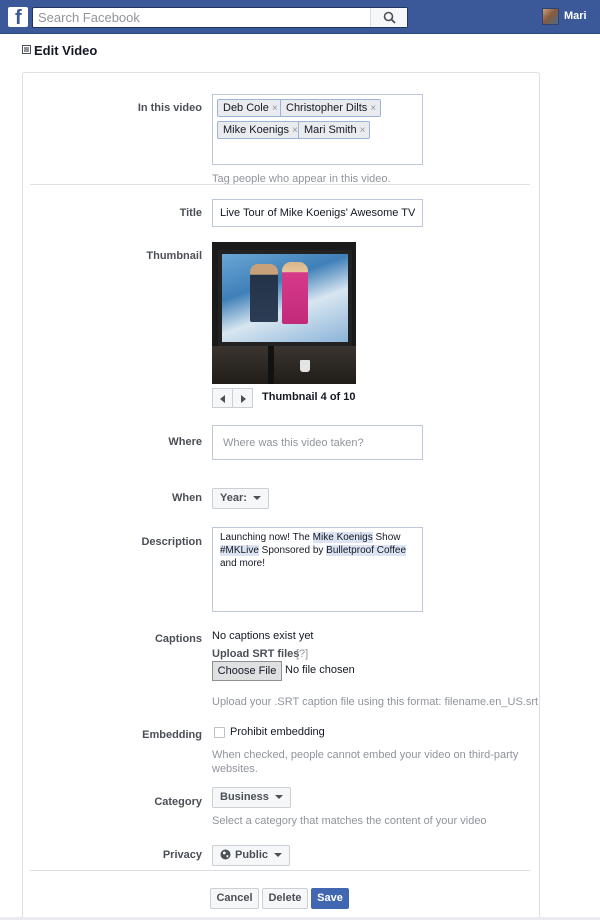  What do you see at coordinates (327, 108) in the screenshot?
I see `tag-name: Christopher Dilts` at bounding box center [327, 108].